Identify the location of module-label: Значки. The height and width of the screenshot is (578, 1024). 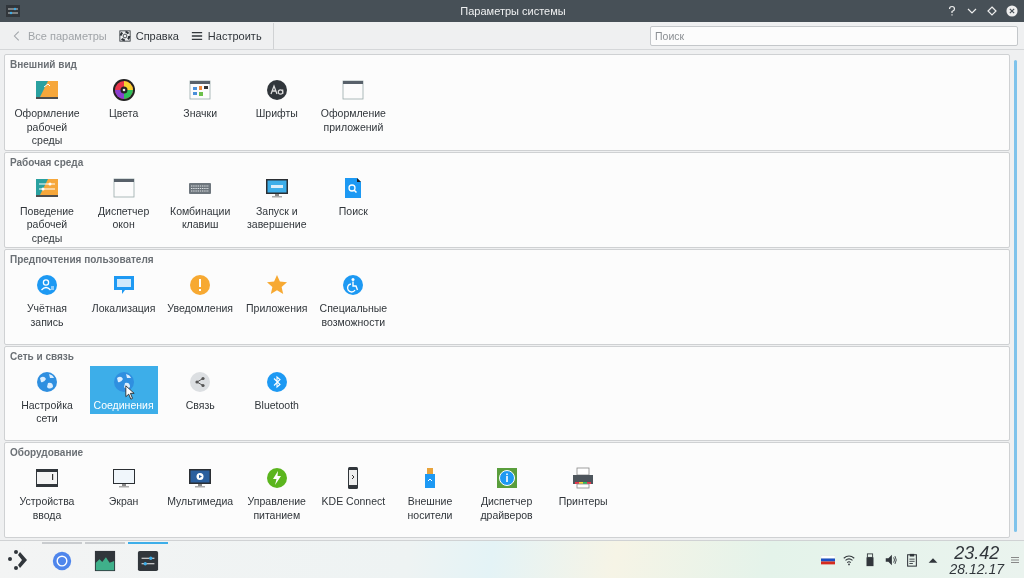
(200, 114).